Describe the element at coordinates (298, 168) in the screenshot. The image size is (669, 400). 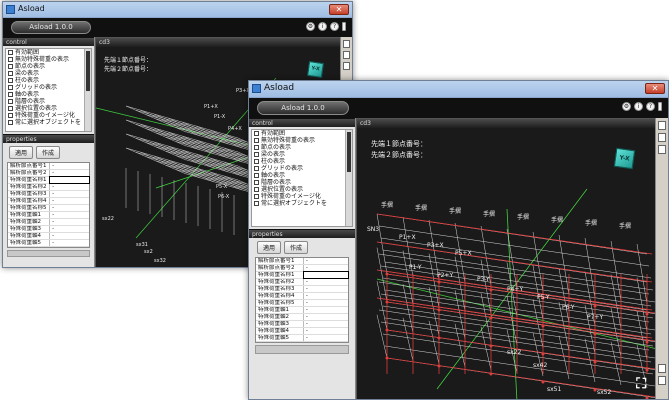
I see `control-item: グリッドの表示` at that location.